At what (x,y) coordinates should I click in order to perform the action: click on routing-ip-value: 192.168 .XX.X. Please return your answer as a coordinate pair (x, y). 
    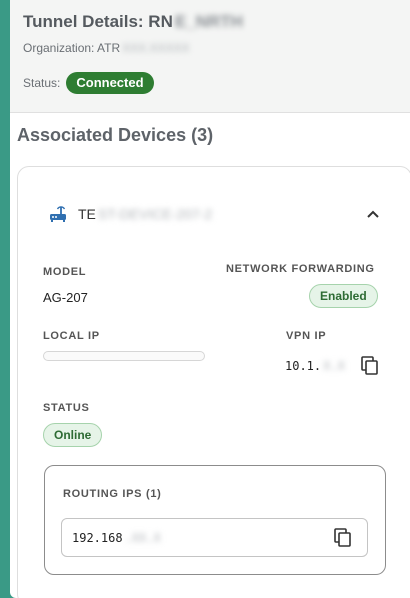
    Looking at the image, I should click on (116, 538).